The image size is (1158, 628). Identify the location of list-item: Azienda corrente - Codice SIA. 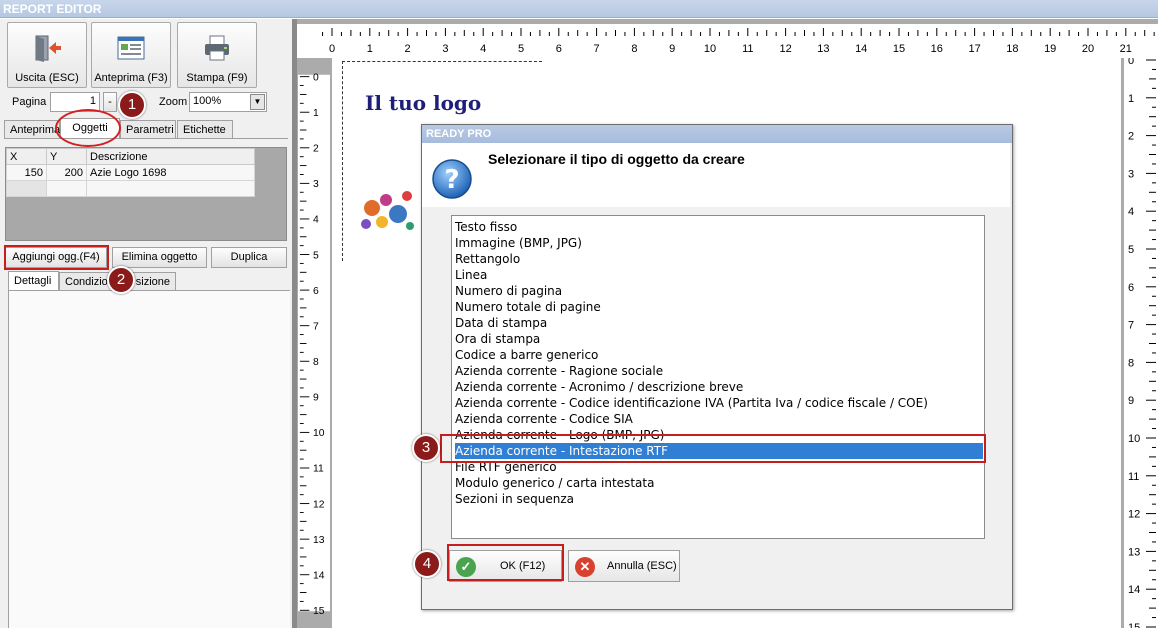
(719, 419).